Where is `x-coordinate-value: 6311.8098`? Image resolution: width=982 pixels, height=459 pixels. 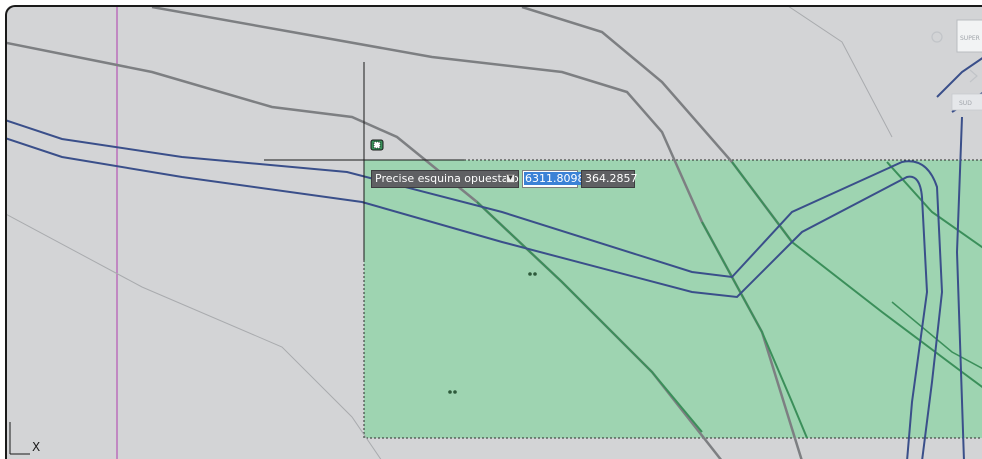
x-coordinate-value: 6311.8098 is located at coordinates (555, 178).